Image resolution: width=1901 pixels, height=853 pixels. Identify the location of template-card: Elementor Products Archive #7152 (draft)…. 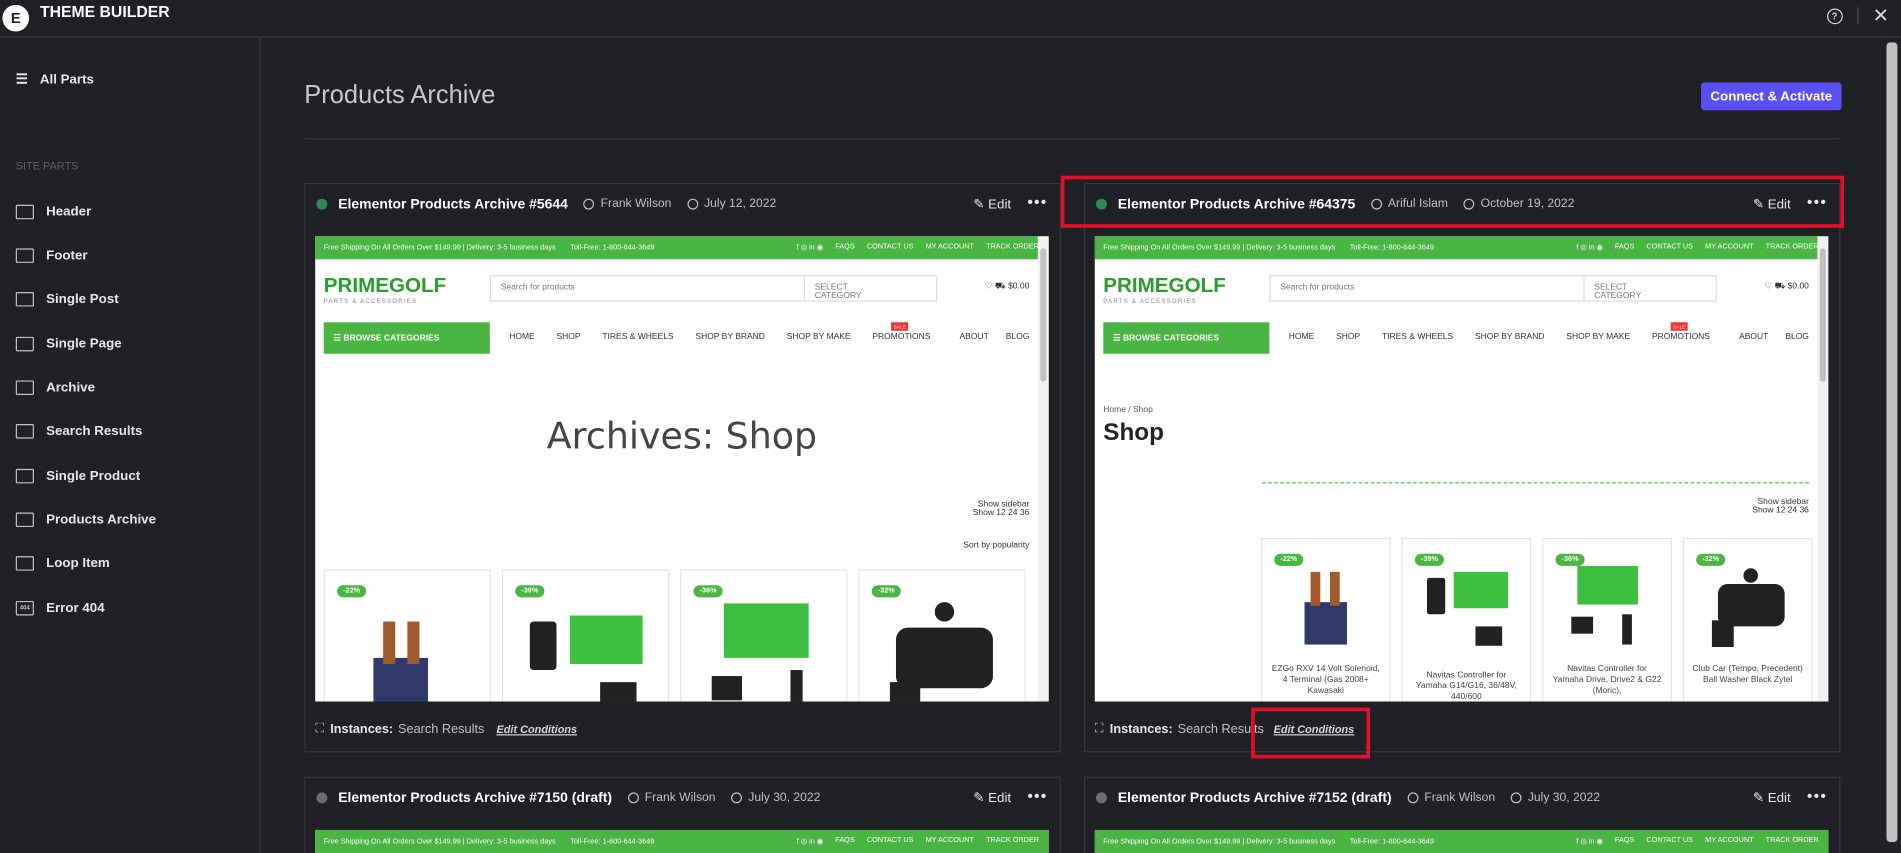
(1462, 814).